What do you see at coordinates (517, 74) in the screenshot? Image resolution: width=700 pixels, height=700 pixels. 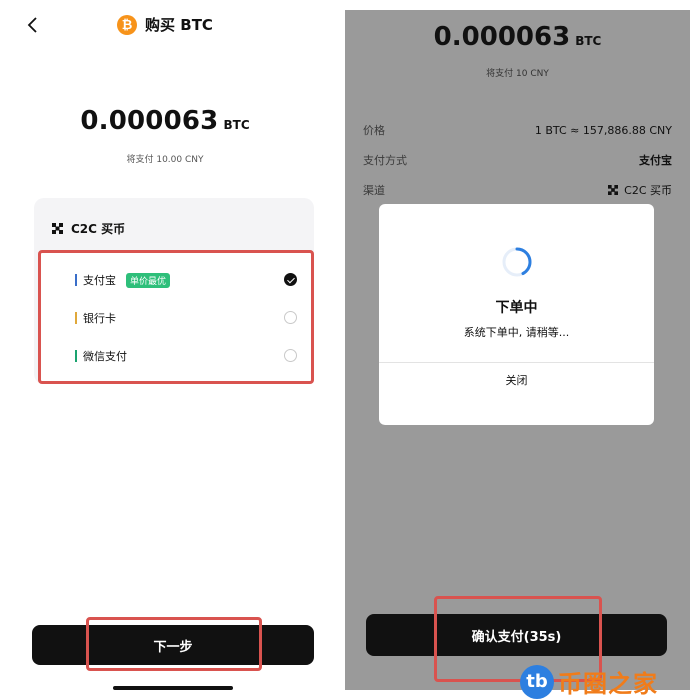 I see `pay-note: 将支付 10 CNY` at bounding box center [517, 74].